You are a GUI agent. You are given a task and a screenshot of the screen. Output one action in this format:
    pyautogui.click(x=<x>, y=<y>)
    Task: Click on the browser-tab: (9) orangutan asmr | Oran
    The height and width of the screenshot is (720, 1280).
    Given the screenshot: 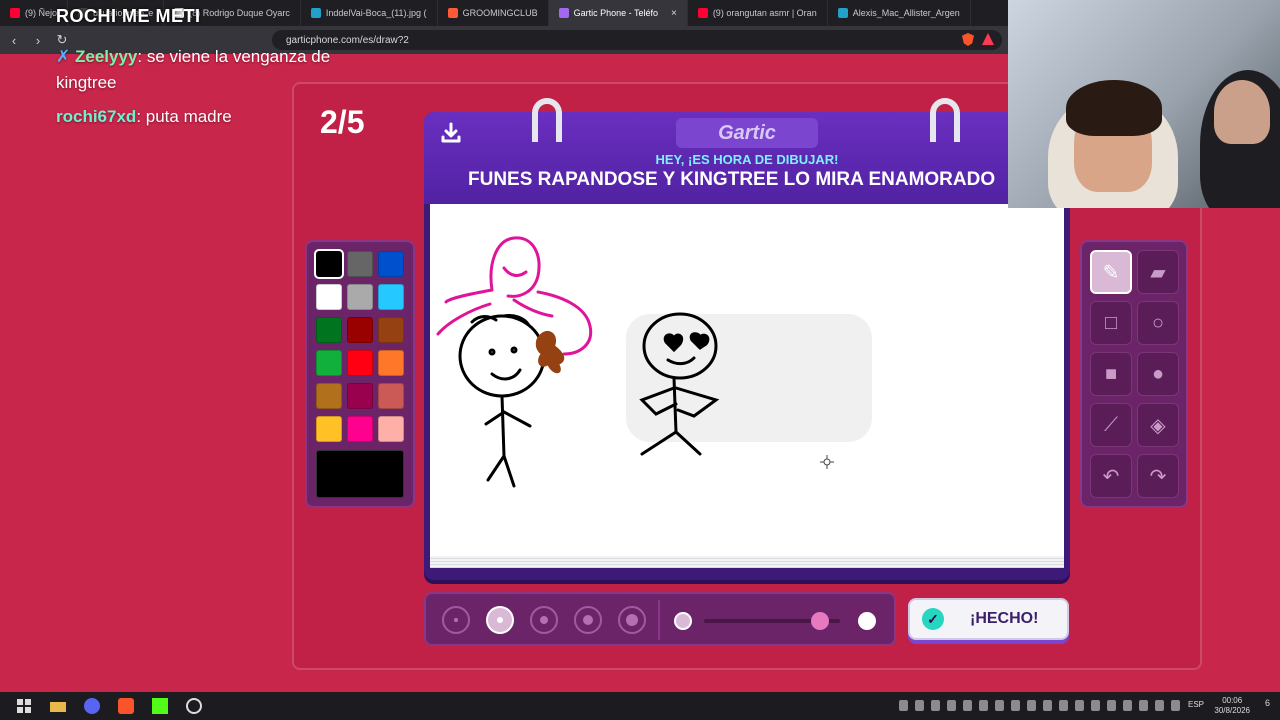 What is the action you would take?
    pyautogui.click(x=758, y=13)
    